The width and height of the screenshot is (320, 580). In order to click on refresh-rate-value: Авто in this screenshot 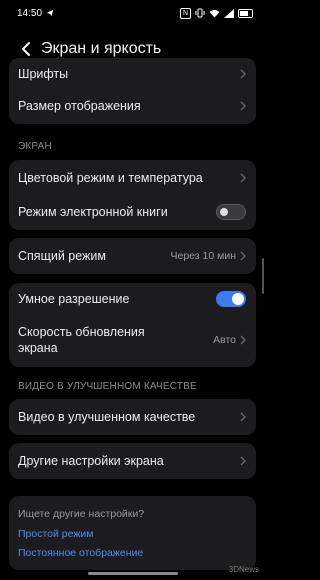, I will do `click(224, 340)`.